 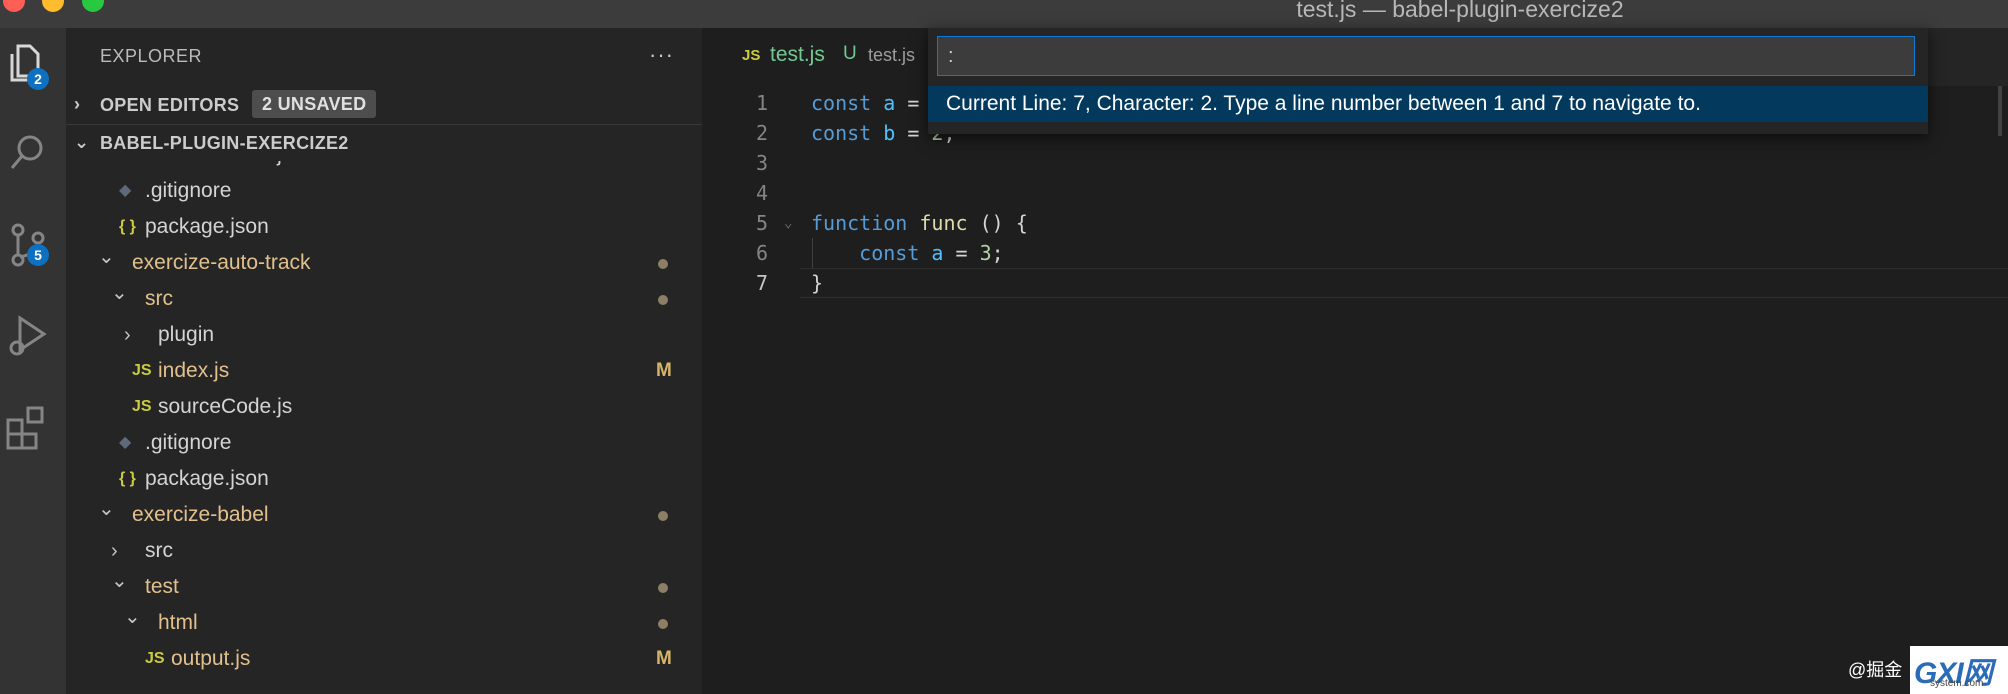 What do you see at coordinates (25, 428) in the screenshot?
I see `extensions-icon` at bounding box center [25, 428].